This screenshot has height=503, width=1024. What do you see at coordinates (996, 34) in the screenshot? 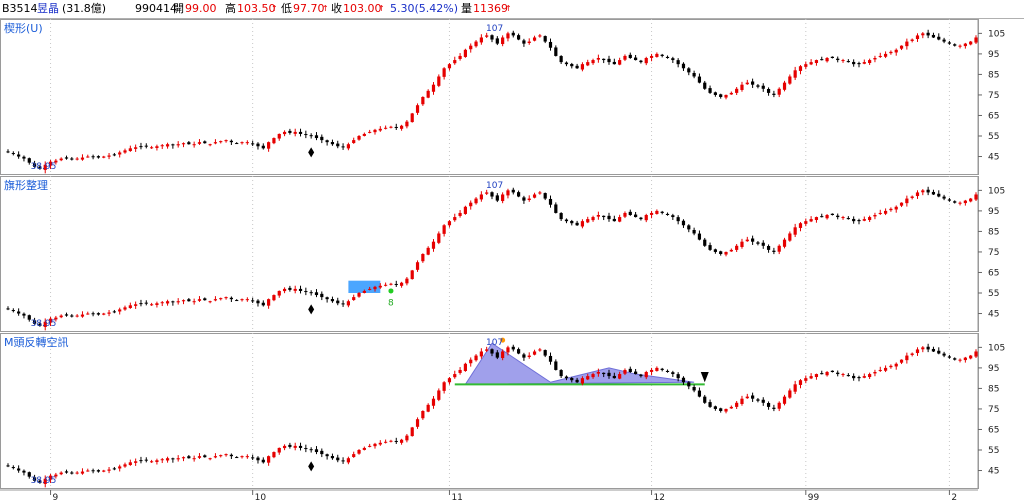
I see `y-tick-label: 105` at bounding box center [996, 34].